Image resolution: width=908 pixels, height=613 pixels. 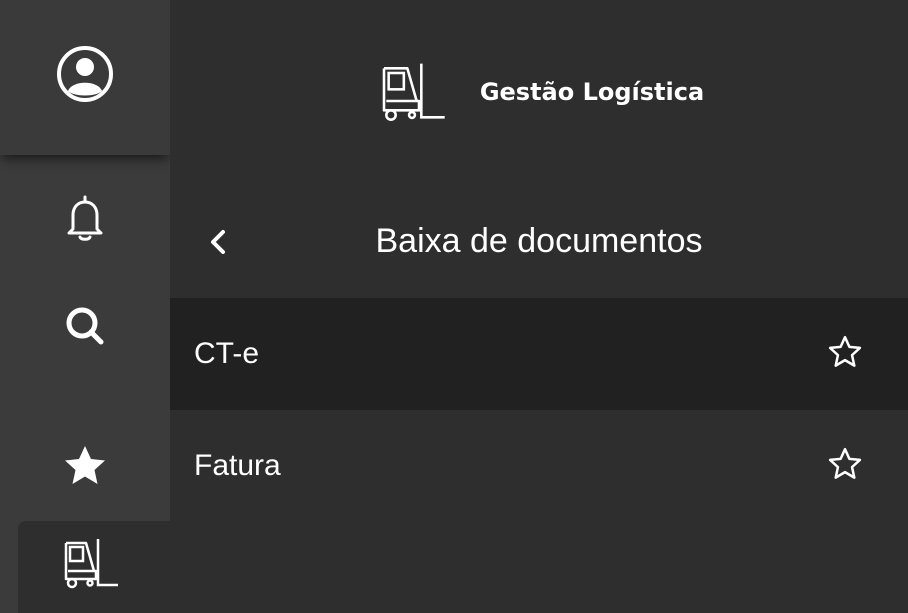 What do you see at coordinates (539, 466) in the screenshot?
I see `menu-item-fatura: Fatura` at bounding box center [539, 466].